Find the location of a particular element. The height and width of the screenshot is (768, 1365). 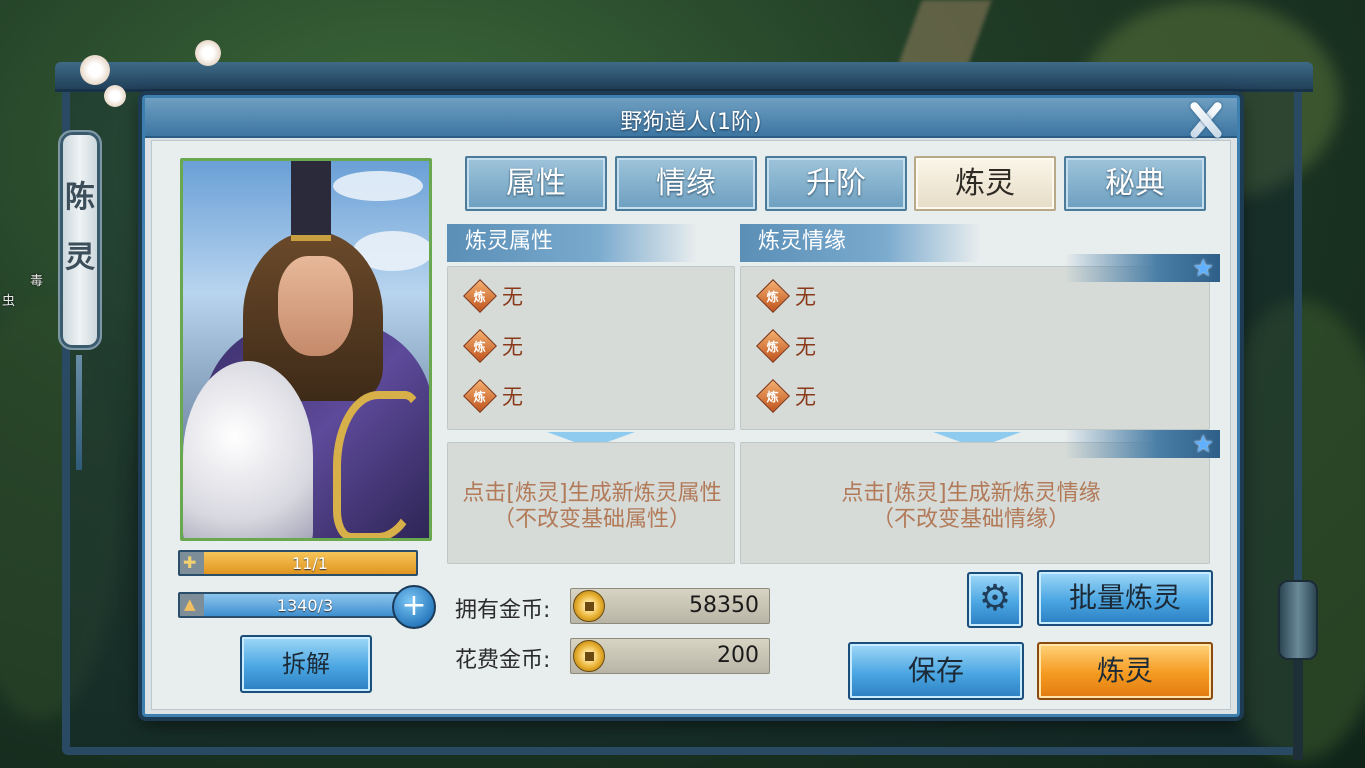

refine-attr-hint: 点击[炼灵]生成新炼灵属性 （不改变基础属性） is located at coordinates (592, 506).